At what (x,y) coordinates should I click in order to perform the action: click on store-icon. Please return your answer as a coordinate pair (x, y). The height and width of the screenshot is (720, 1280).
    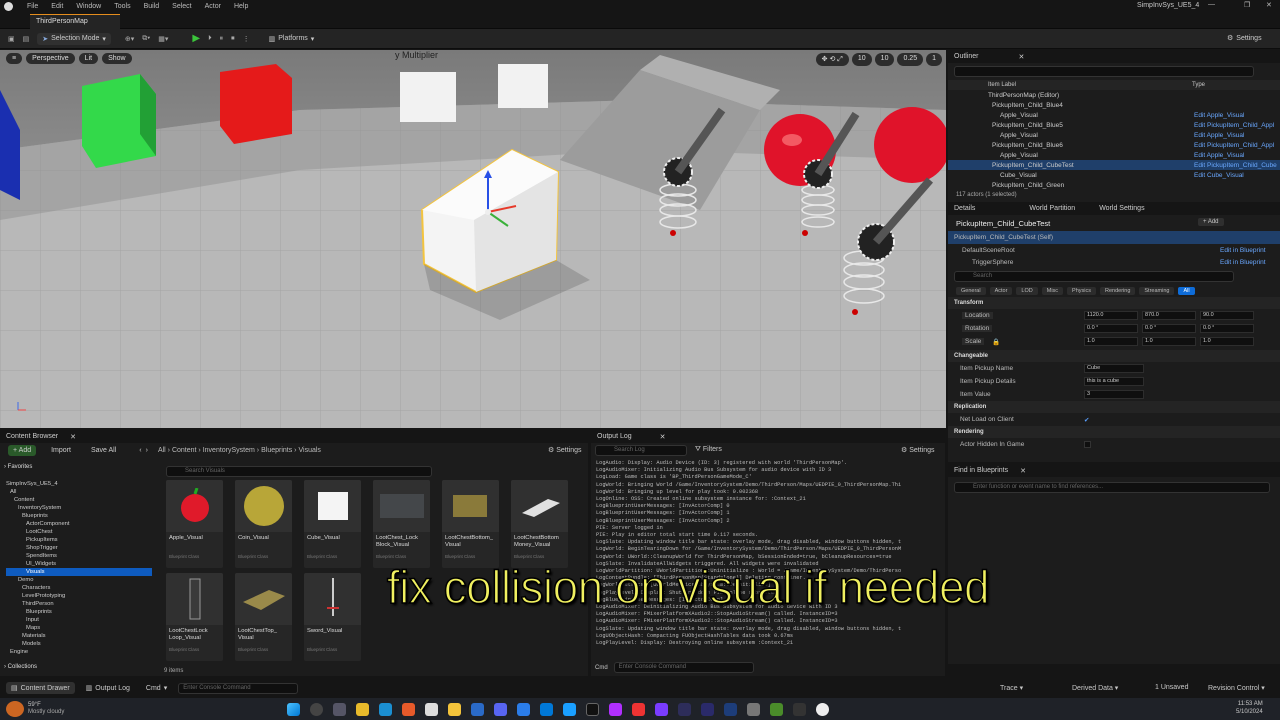
    Looking at the image, I should click on (546, 709).